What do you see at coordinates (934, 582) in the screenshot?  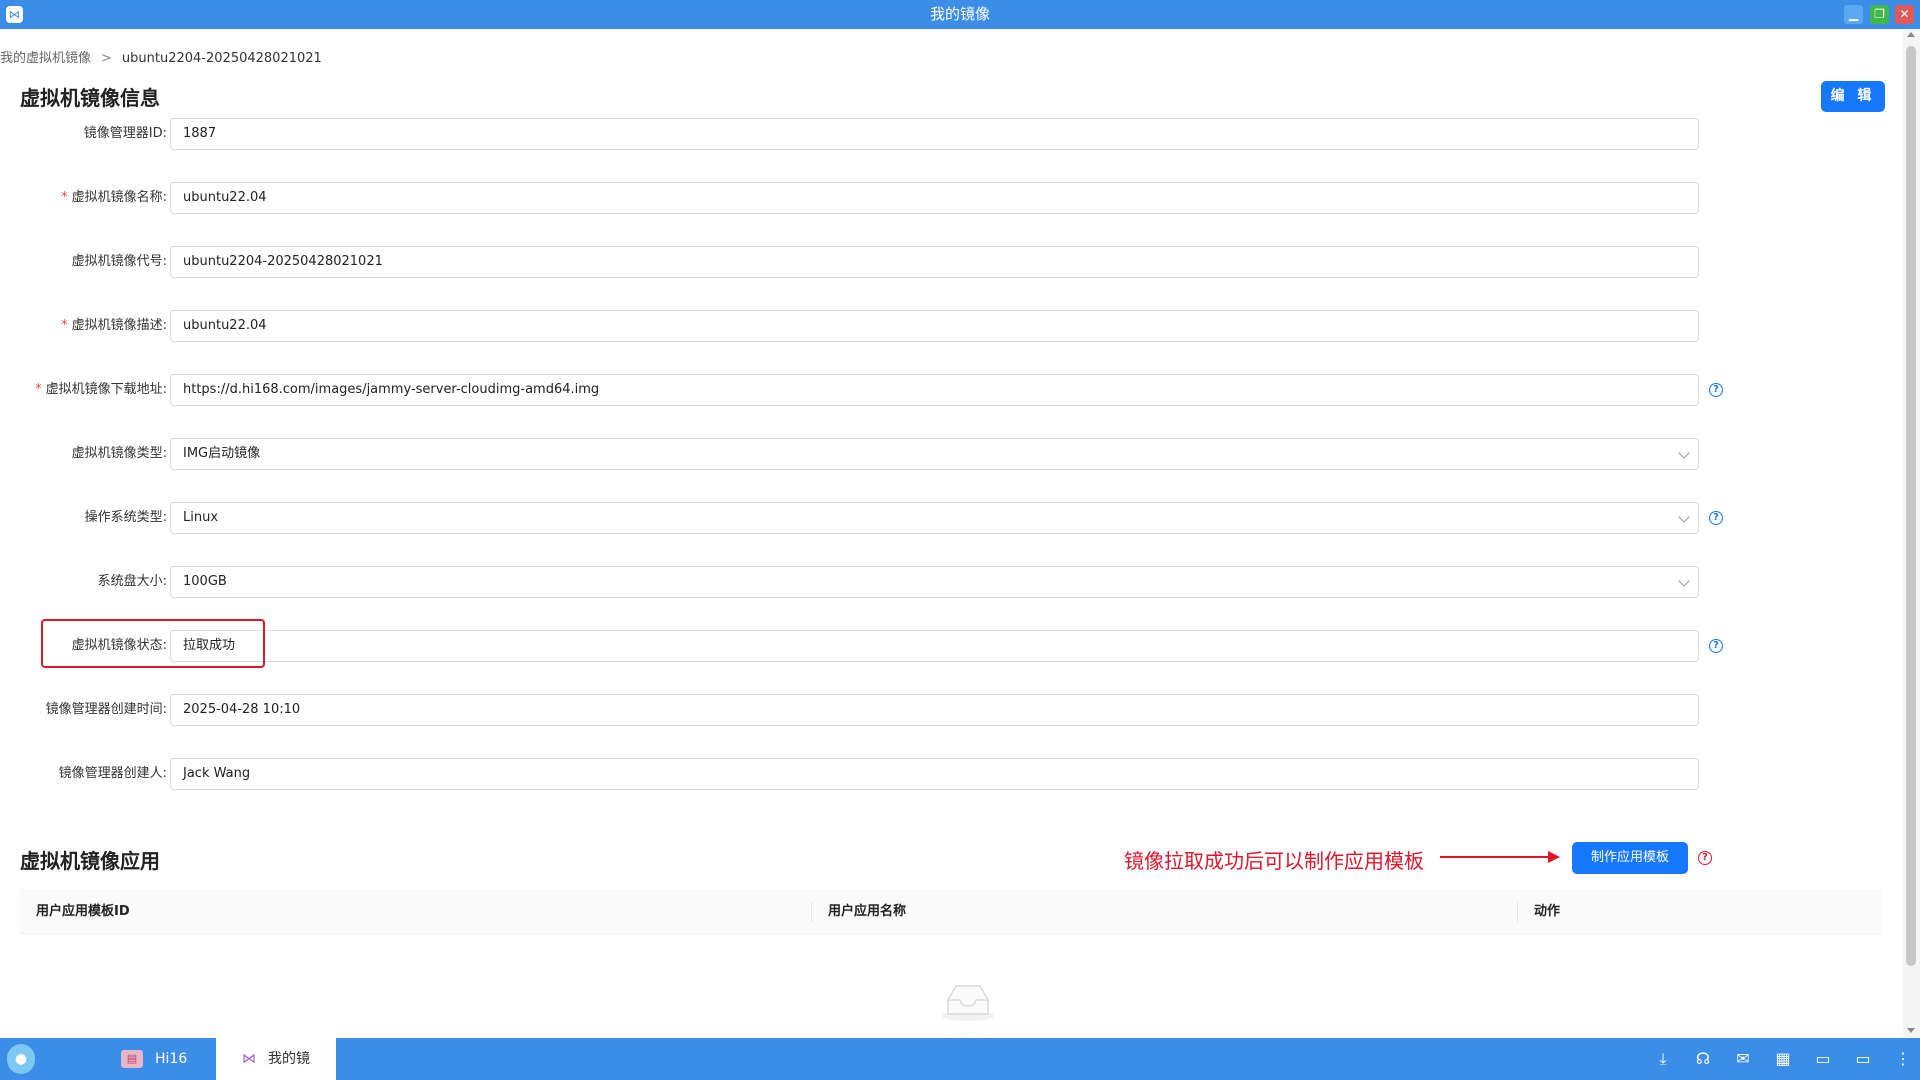 I see `disk-size-select: 100GB` at bounding box center [934, 582].